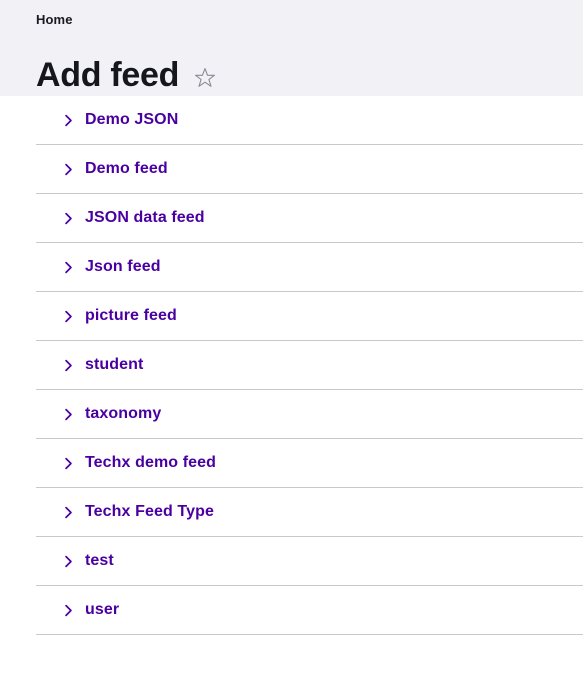 This screenshot has height=699, width=583. What do you see at coordinates (309, 414) in the screenshot?
I see `feed-type-link: taxonomy` at bounding box center [309, 414].